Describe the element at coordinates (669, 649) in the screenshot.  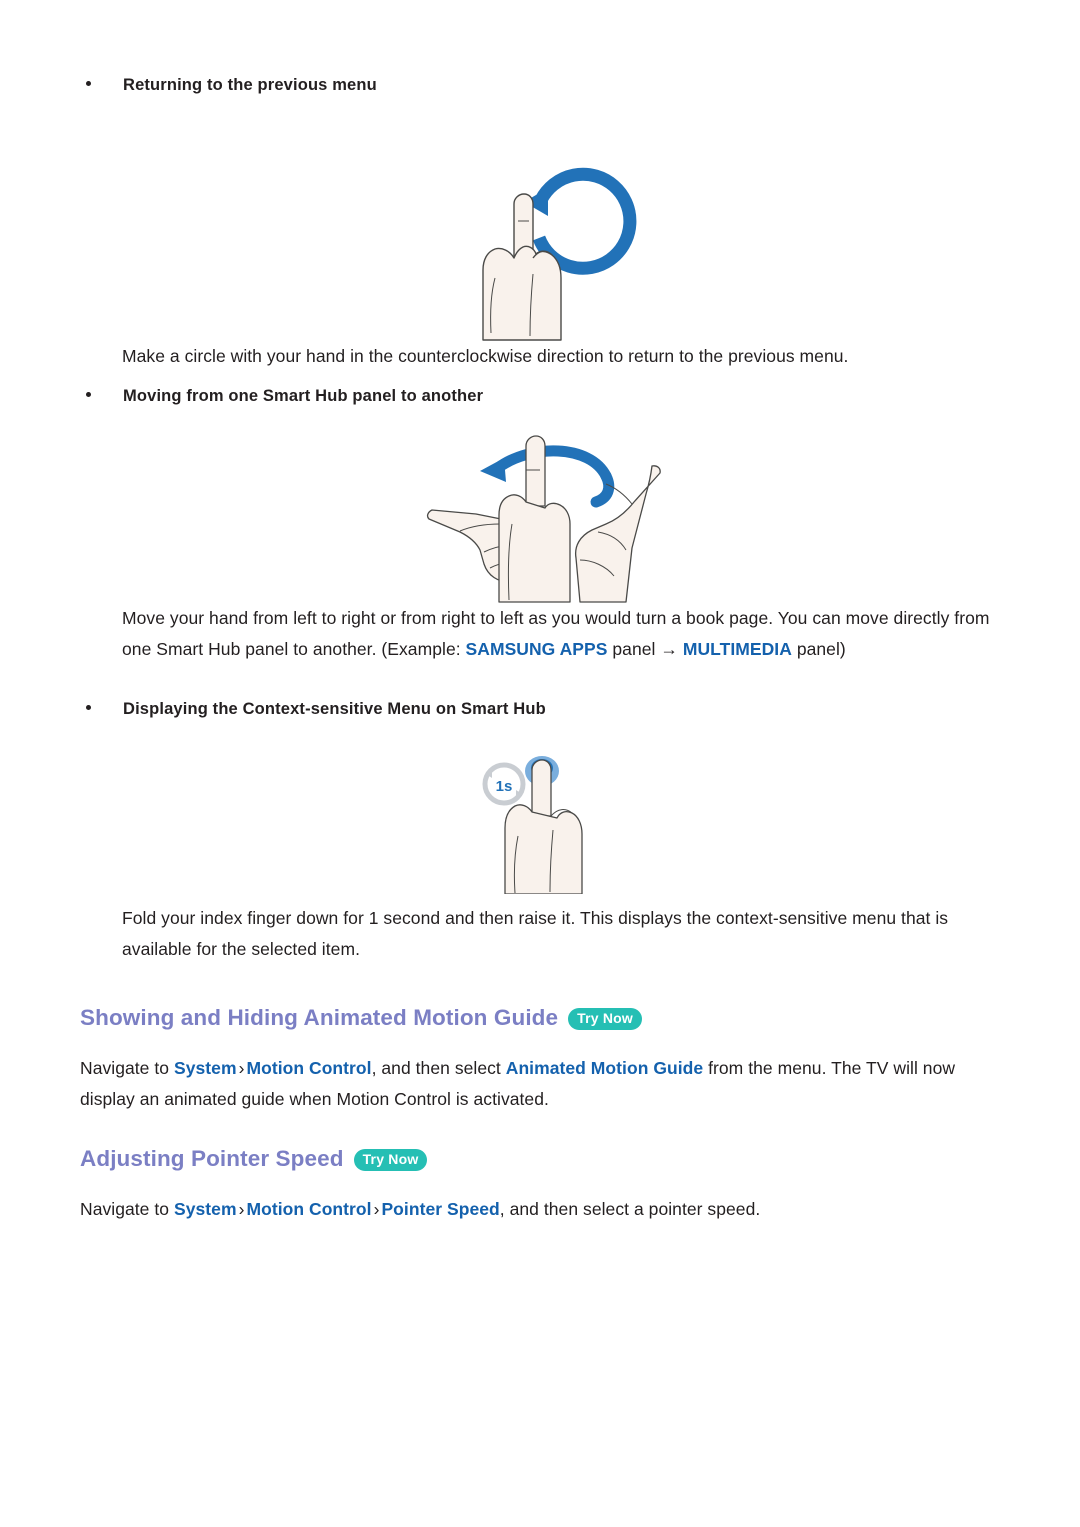
I see `right-arrow-icon: →` at that location.